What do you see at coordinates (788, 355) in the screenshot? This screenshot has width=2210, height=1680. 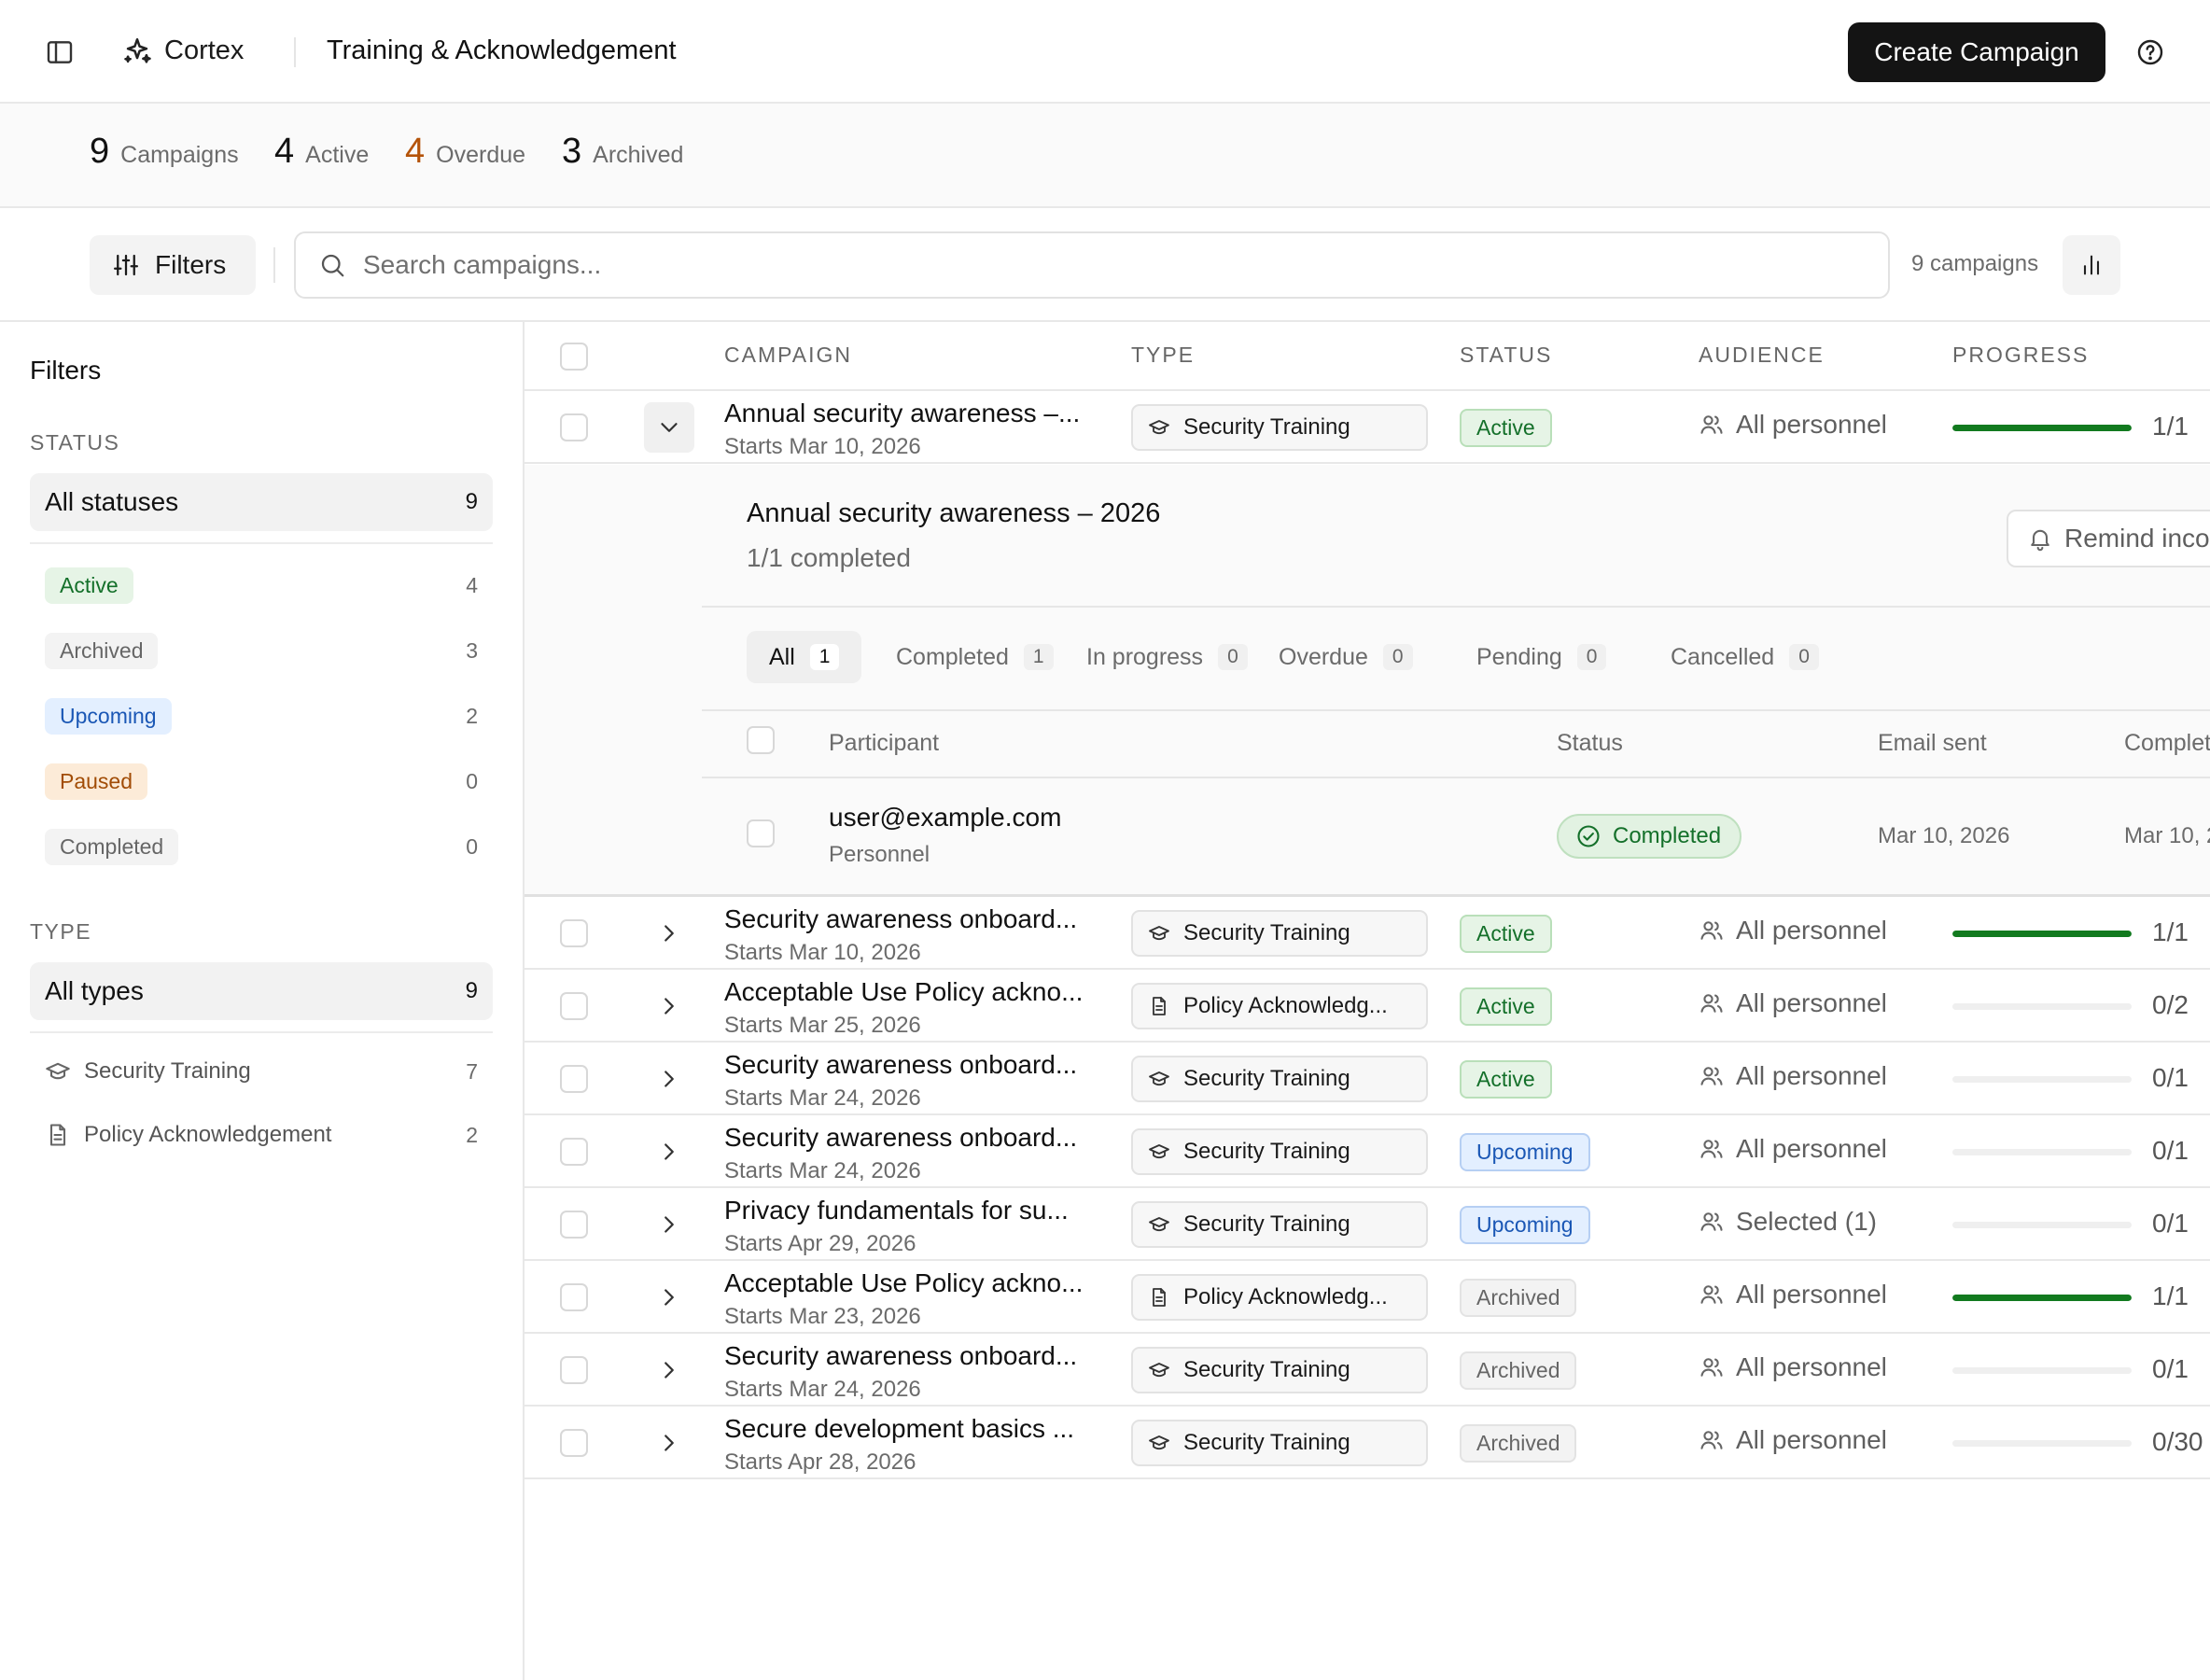 I see `column-campaign: CAMPAIGN` at bounding box center [788, 355].